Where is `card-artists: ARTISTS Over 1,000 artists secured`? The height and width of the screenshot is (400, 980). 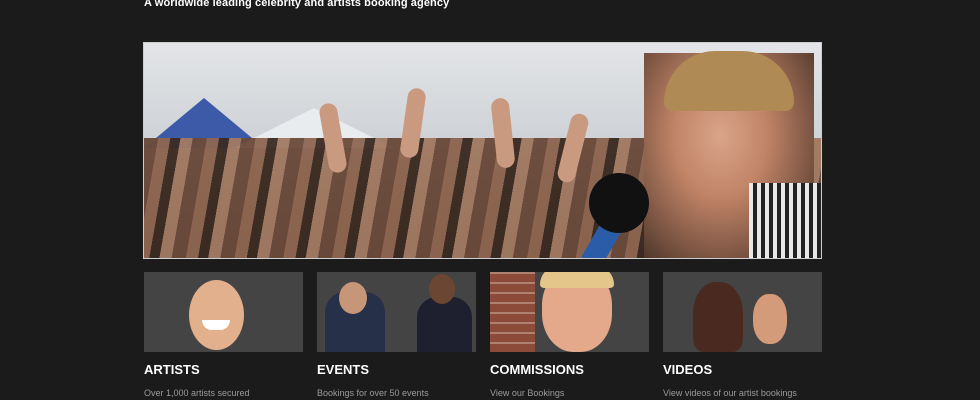 card-artists: ARTISTS Over 1,000 artists secured is located at coordinates (223, 335).